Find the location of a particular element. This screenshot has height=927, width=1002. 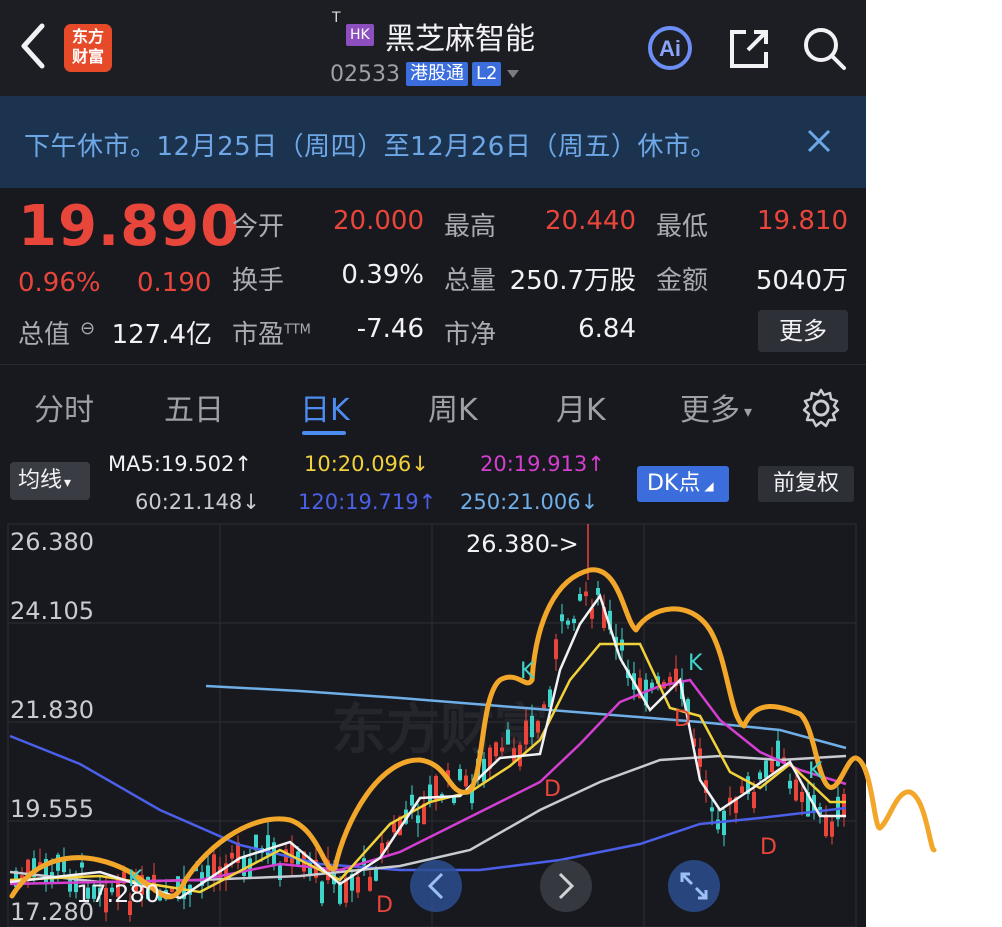

tab-daily-k: 日K is located at coordinates (325, 407).